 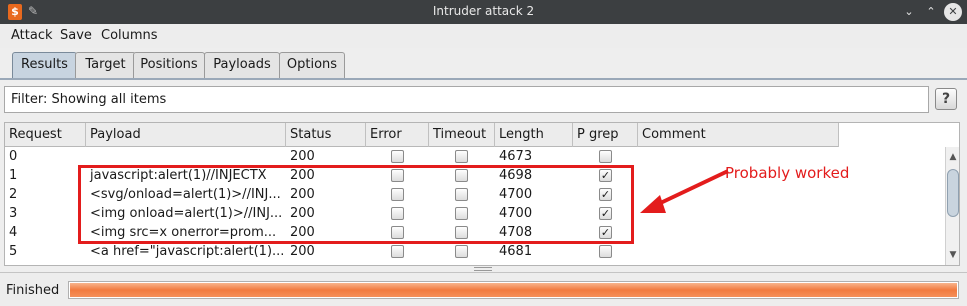 What do you see at coordinates (953, 157) in the screenshot?
I see `scroll-up-icon: ▲` at bounding box center [953, 157].